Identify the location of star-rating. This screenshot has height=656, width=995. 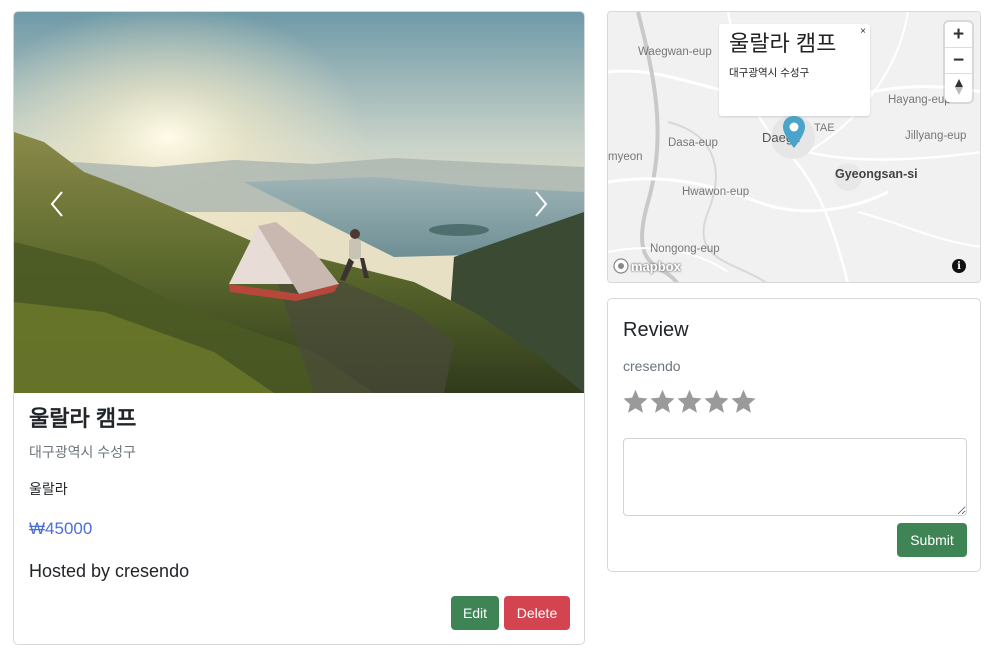
(689, 401).